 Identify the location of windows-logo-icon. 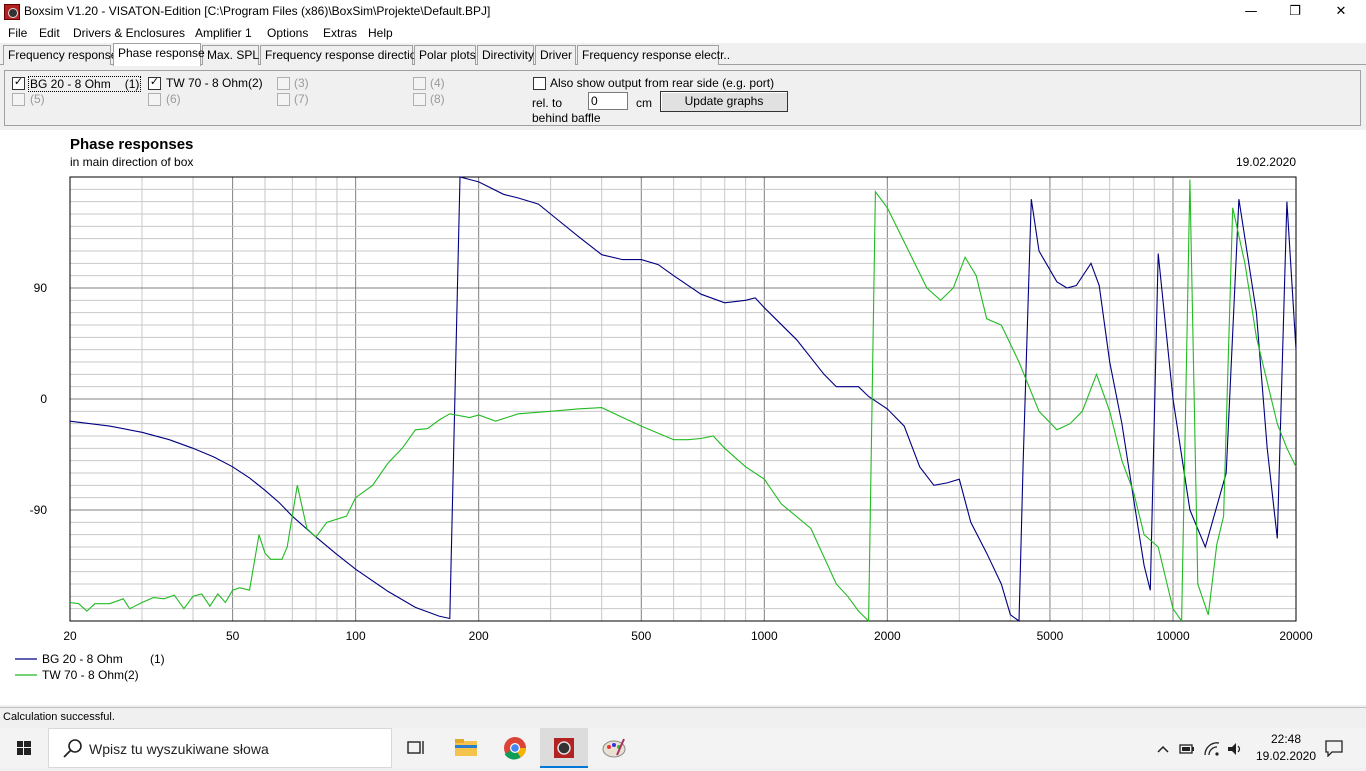
(24, 748).